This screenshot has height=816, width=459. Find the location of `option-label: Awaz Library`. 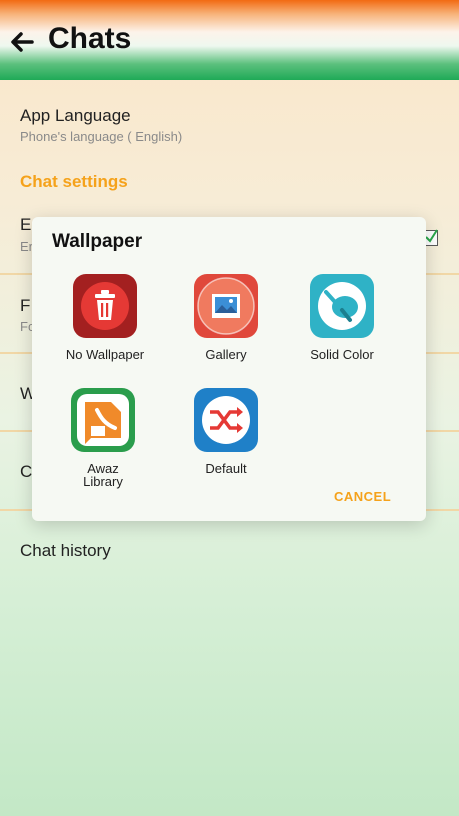

option-label: Awaz Library is located at coordinates (103, 475).